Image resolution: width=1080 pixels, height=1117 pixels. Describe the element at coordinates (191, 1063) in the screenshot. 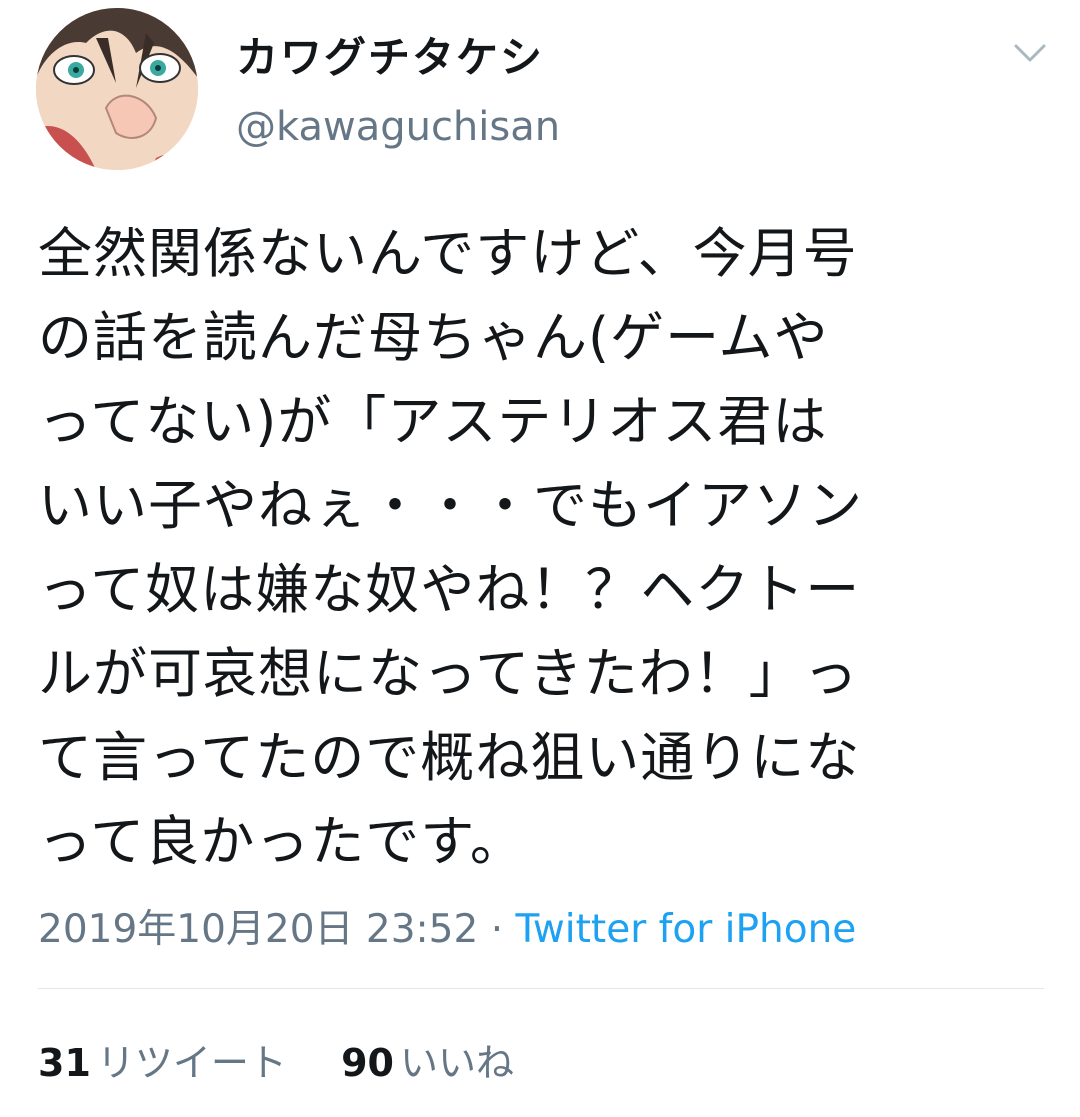

I see `retweets-label: リツイート` at that location.